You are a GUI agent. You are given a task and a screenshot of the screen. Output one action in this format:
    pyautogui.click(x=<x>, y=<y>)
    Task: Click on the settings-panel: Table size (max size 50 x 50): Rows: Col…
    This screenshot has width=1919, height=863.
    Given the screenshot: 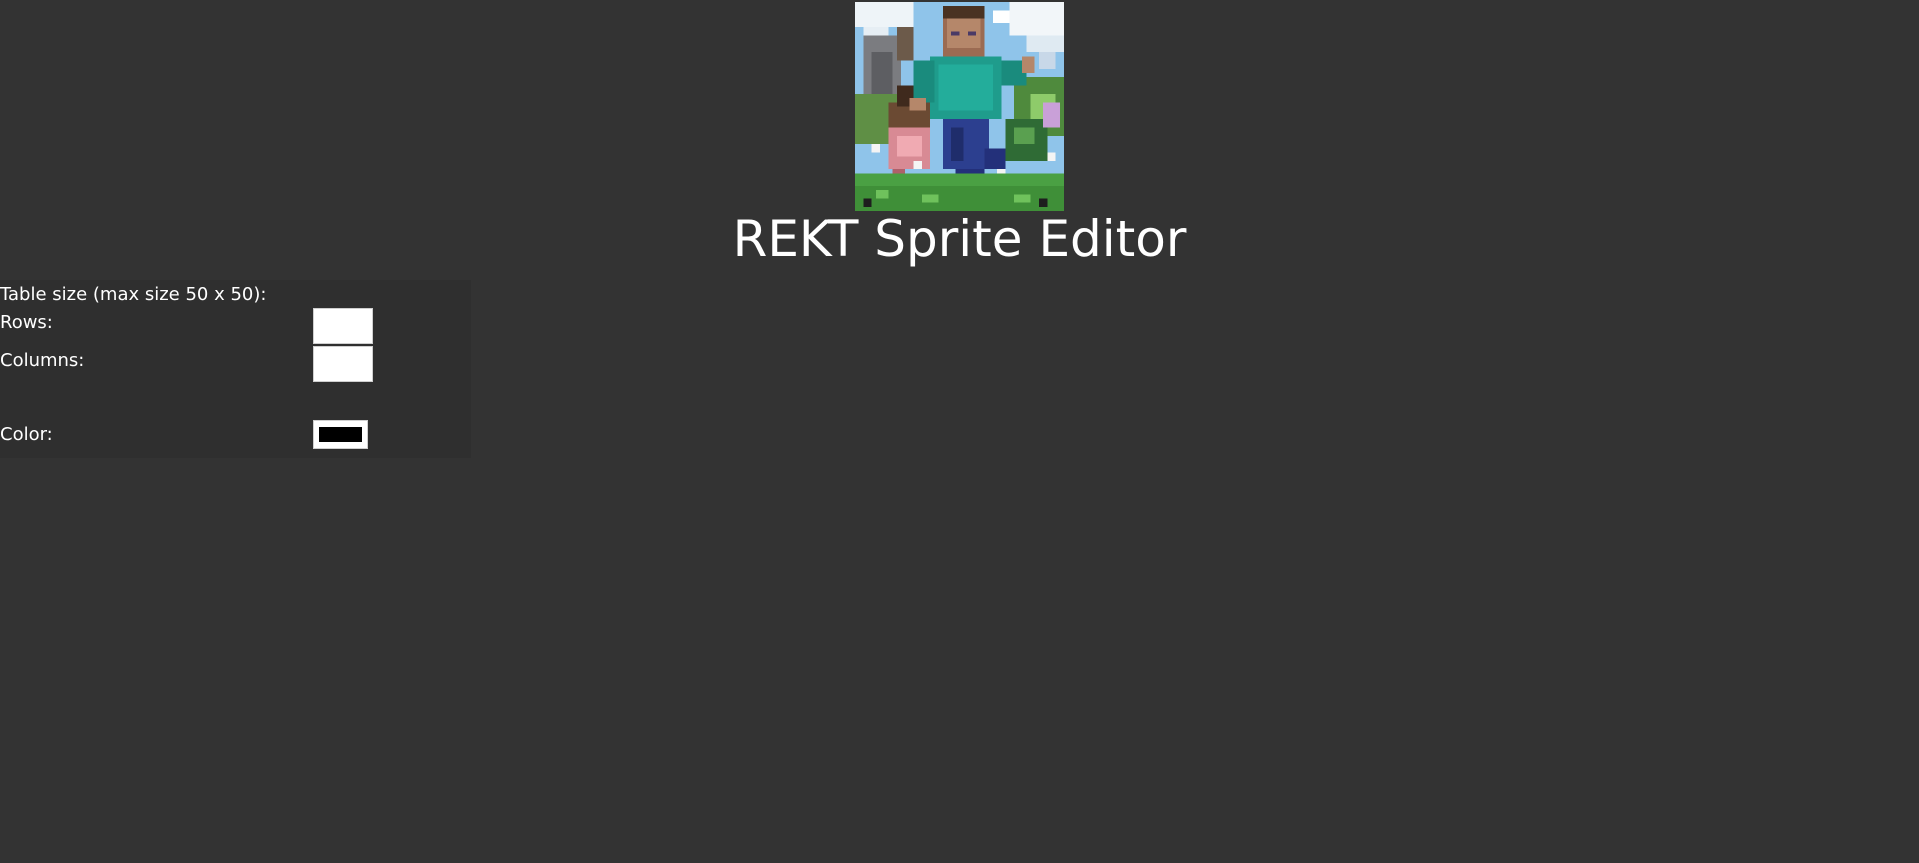 What is the action you would take?
    pyautogui.click(x=235, y=369)
    